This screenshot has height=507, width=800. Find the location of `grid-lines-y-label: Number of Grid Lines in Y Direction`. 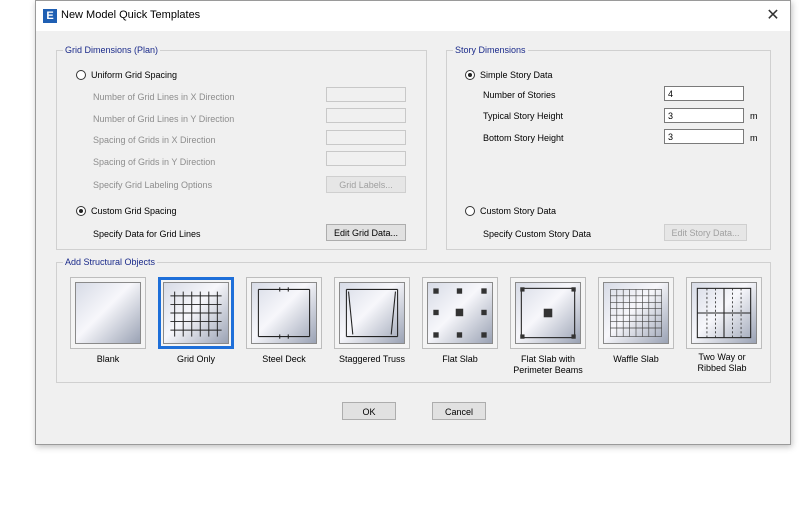

grid-lines-y-label: Number of Grid Lines in Y Direction is located at coordinates (164, 119).